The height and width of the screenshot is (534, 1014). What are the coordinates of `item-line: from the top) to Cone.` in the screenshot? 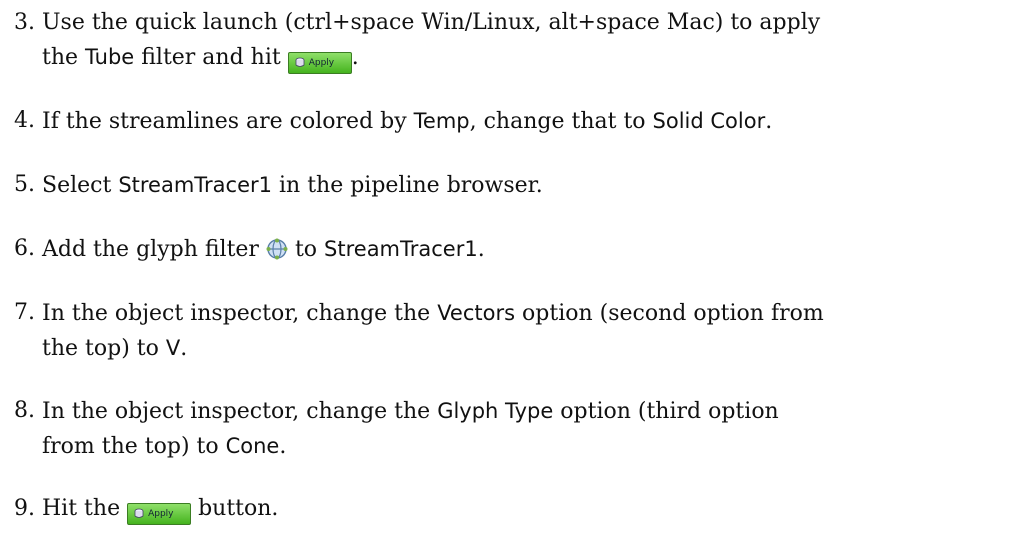 It's located at (522, 446).